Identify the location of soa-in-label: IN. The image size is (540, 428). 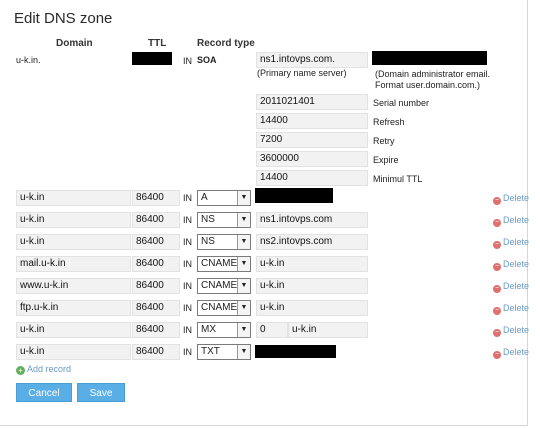
(187, 61).